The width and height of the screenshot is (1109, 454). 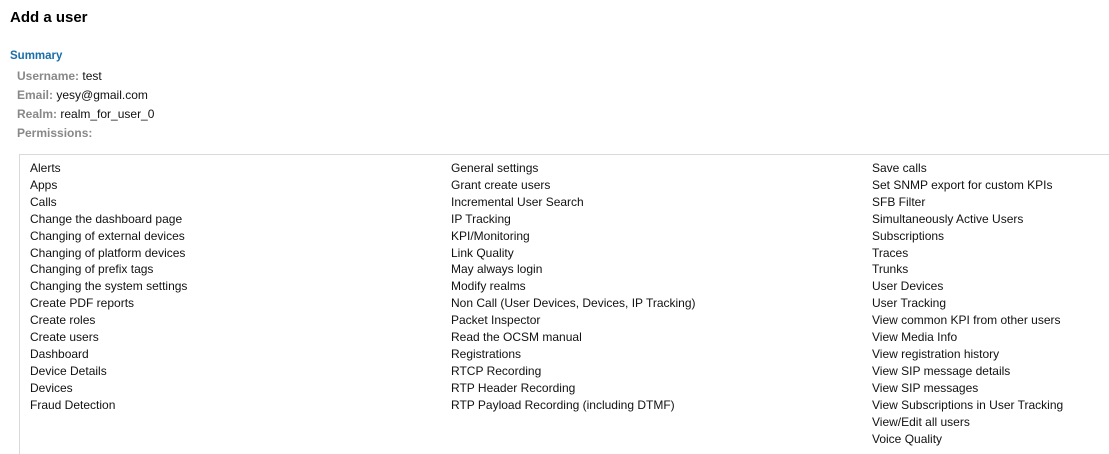 What do you see at coordinates (513, 387) in the screenshot?
I see `permission-item: RTP Header Recording` at bounding box center [513, 387].